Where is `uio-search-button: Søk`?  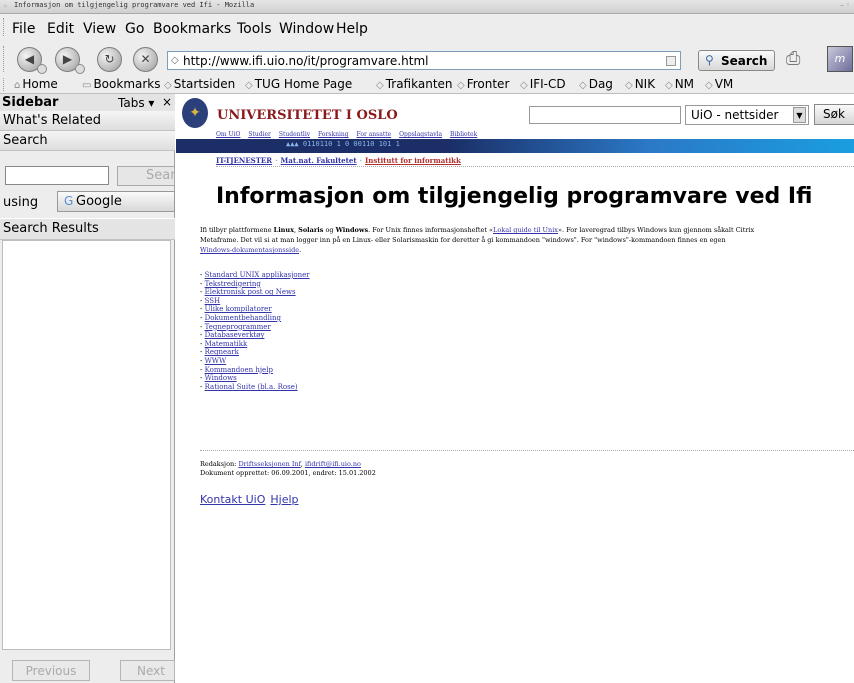 uio-search-button: Søk is located at coordinates (834, 114).